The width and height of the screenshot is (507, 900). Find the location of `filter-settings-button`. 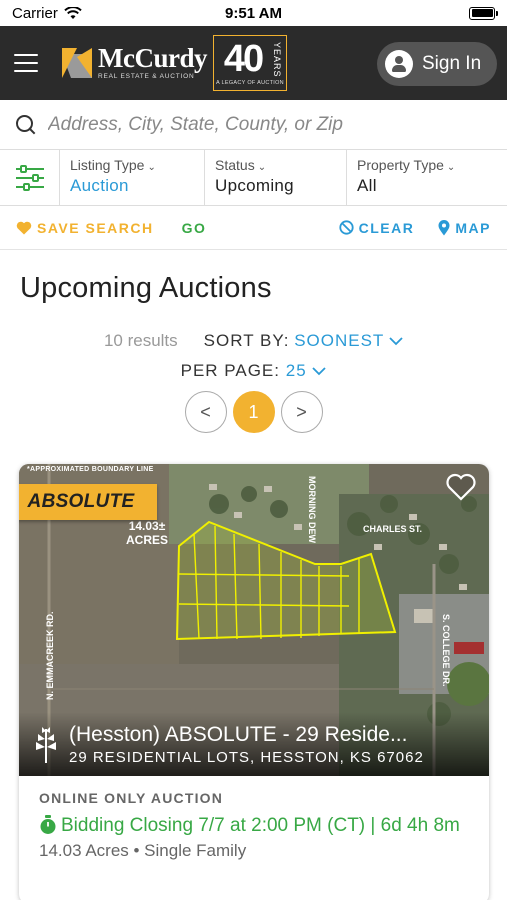

filter-settings-button is located at coordinates (30, 177).